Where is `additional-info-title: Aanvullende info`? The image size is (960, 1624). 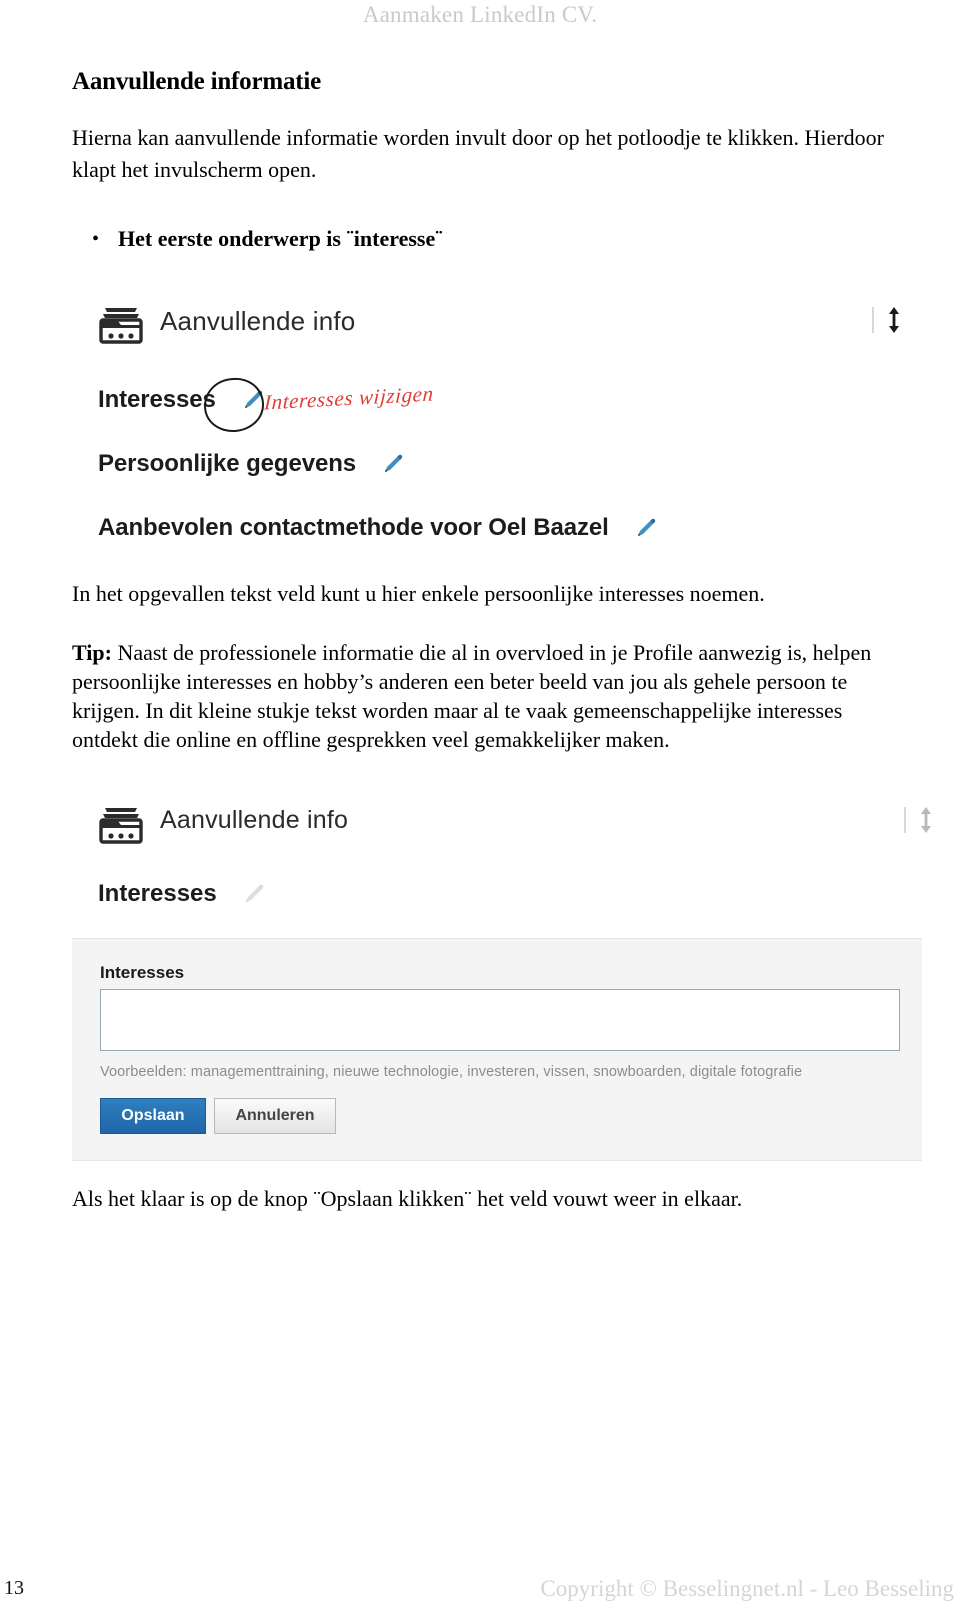
additional-info-title: Aanvullende info is located at coordinates (258, 321).